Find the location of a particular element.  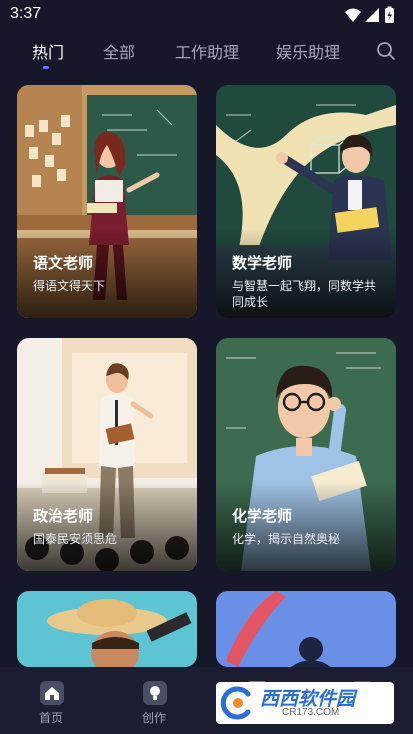

card-description: 国泰民安须思危 is located at coordinates (75, 539).